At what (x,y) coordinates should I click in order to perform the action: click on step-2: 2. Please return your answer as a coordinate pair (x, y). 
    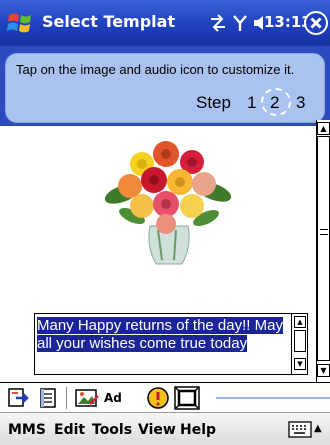
    Looking at the image, I should click on (274, 103).